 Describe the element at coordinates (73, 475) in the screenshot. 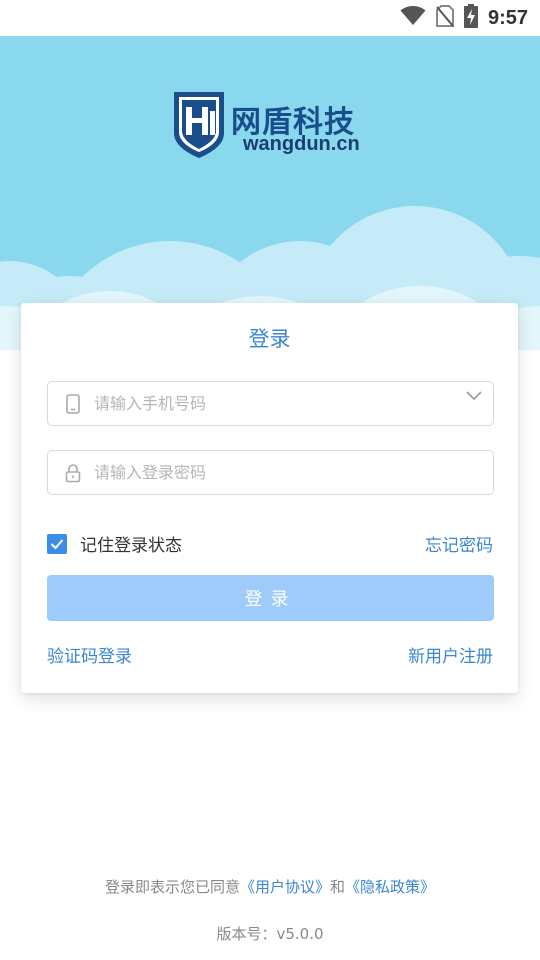

I see `lock-icon` at that location.